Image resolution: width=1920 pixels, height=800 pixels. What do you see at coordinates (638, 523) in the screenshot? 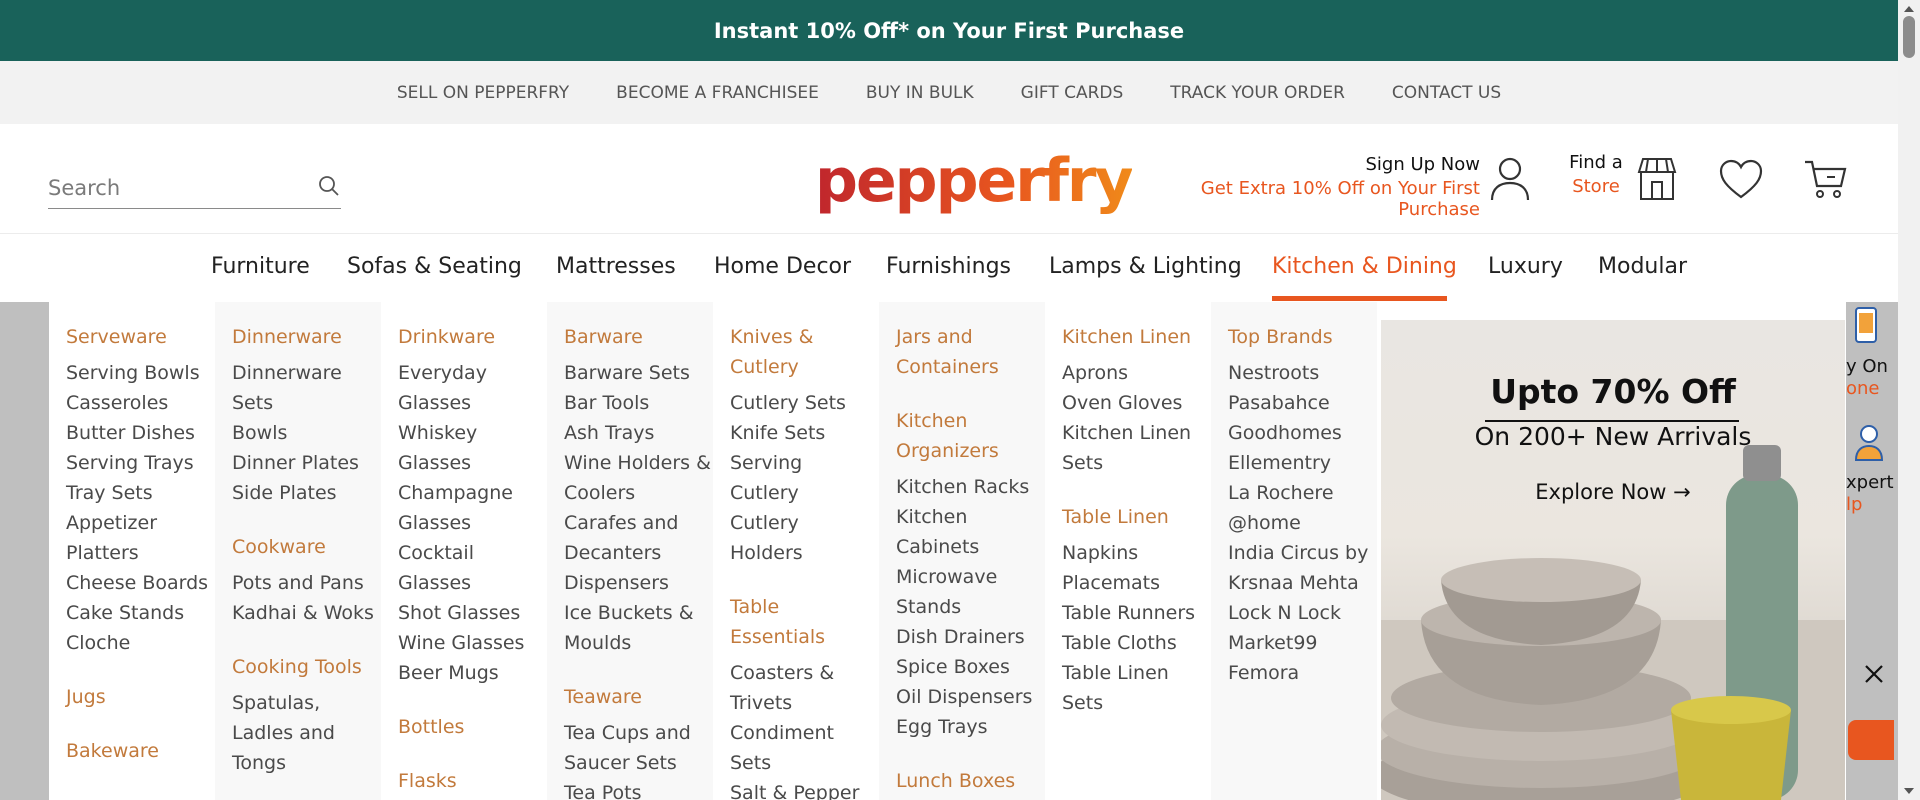
I see `menu-item: Carafes and` at bounding box center [638, 523].